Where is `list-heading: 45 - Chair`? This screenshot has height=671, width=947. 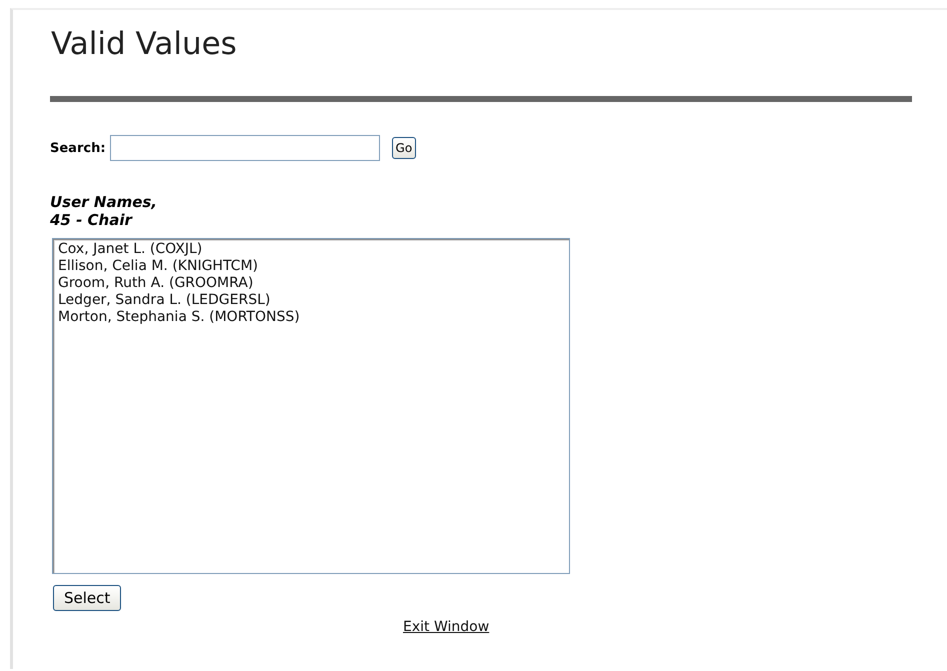 list-heading: 45 - Chair is located at coordinates (92, 220).